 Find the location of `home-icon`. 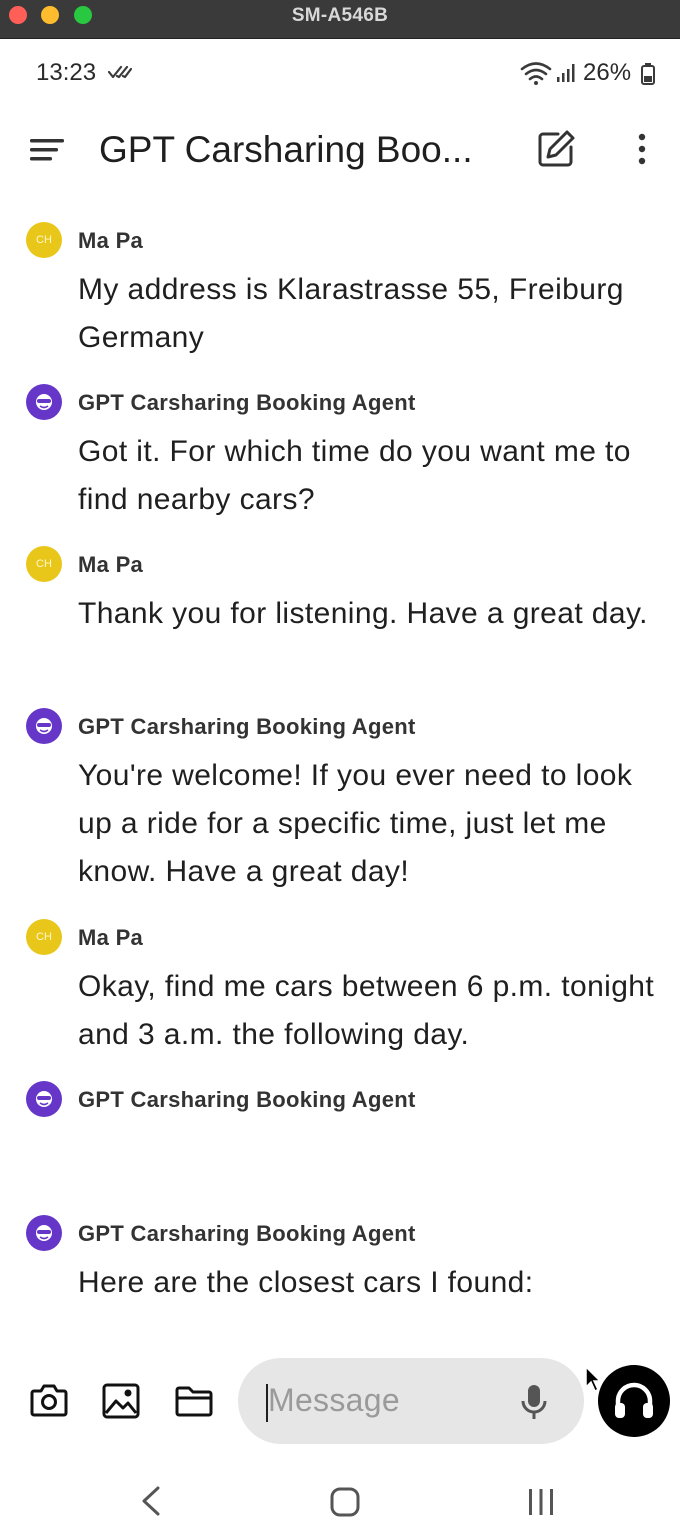

home-icon is located at coordinates (345, 1504).